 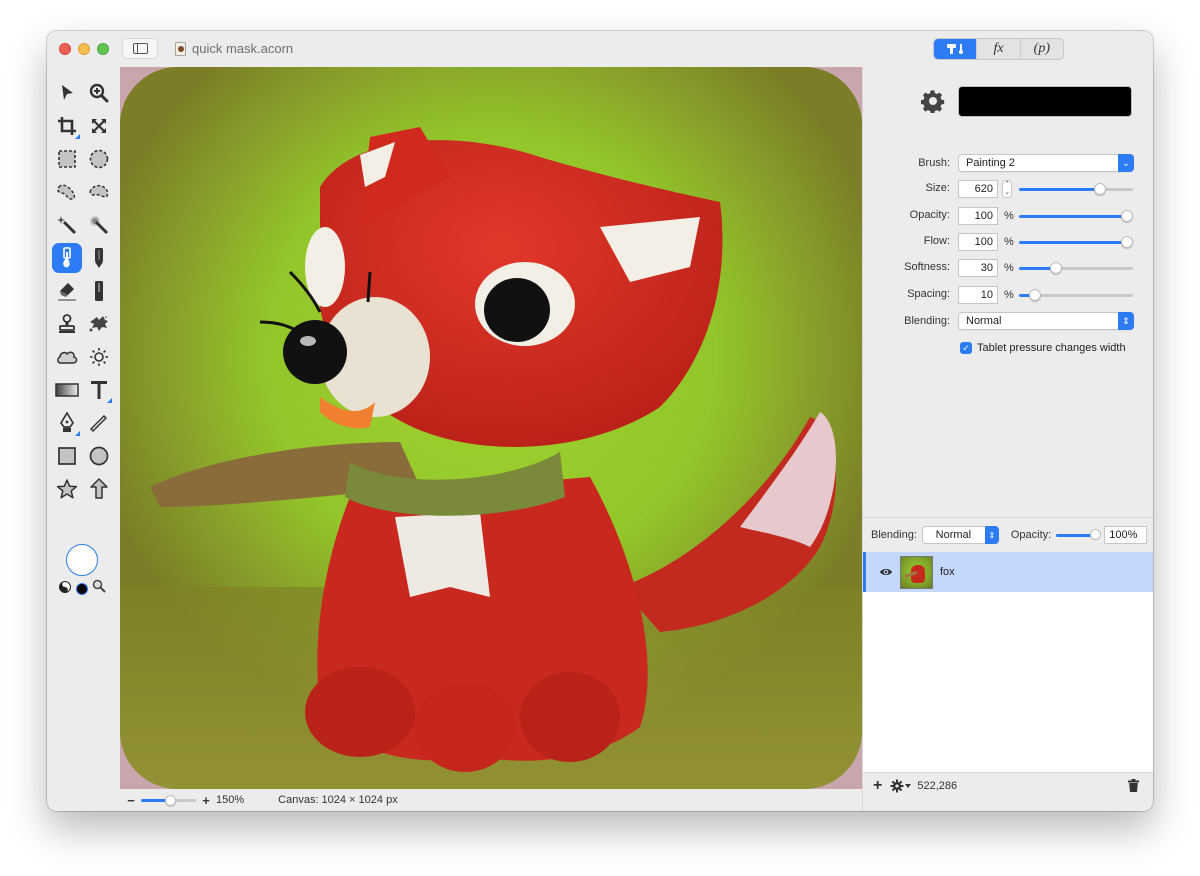 I want to click on opacity-field: 100, so click(x=978, y=216).